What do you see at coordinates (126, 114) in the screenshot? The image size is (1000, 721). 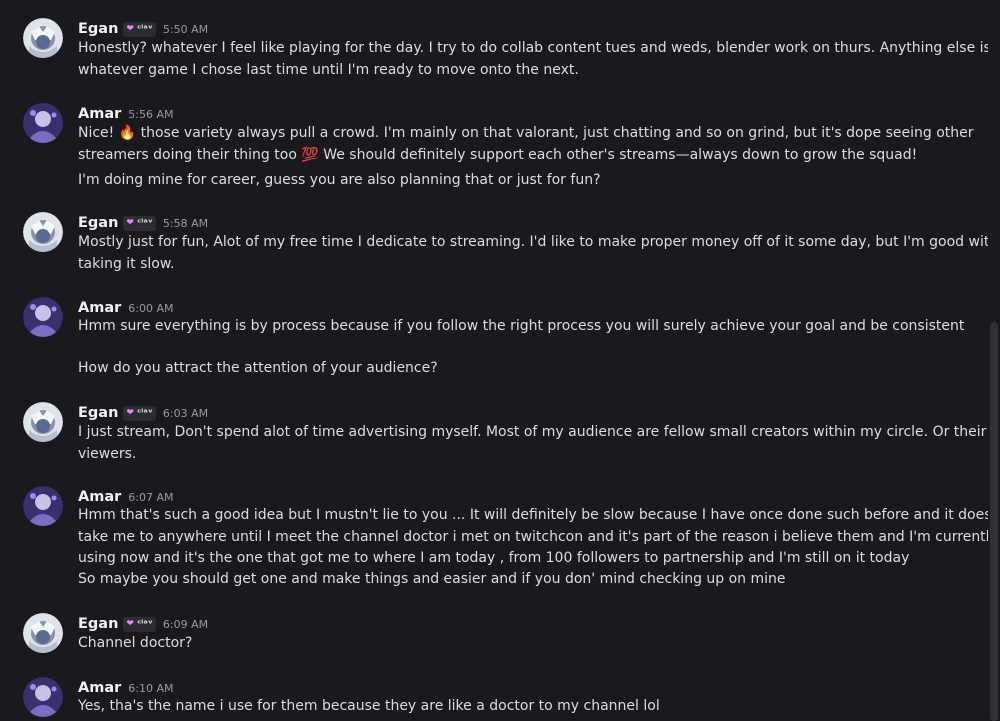 I see `message-header: Amar 5:56 AM` at bounding box center [126, 114].